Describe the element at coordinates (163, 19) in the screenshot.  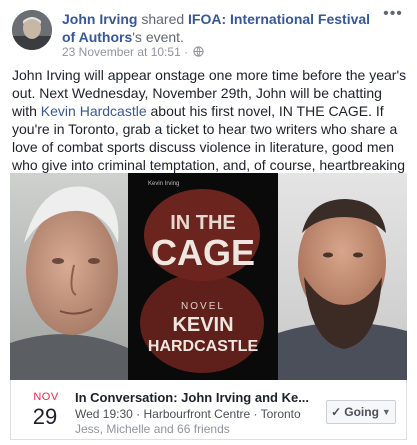
I see `shared-label: shared` at that location.